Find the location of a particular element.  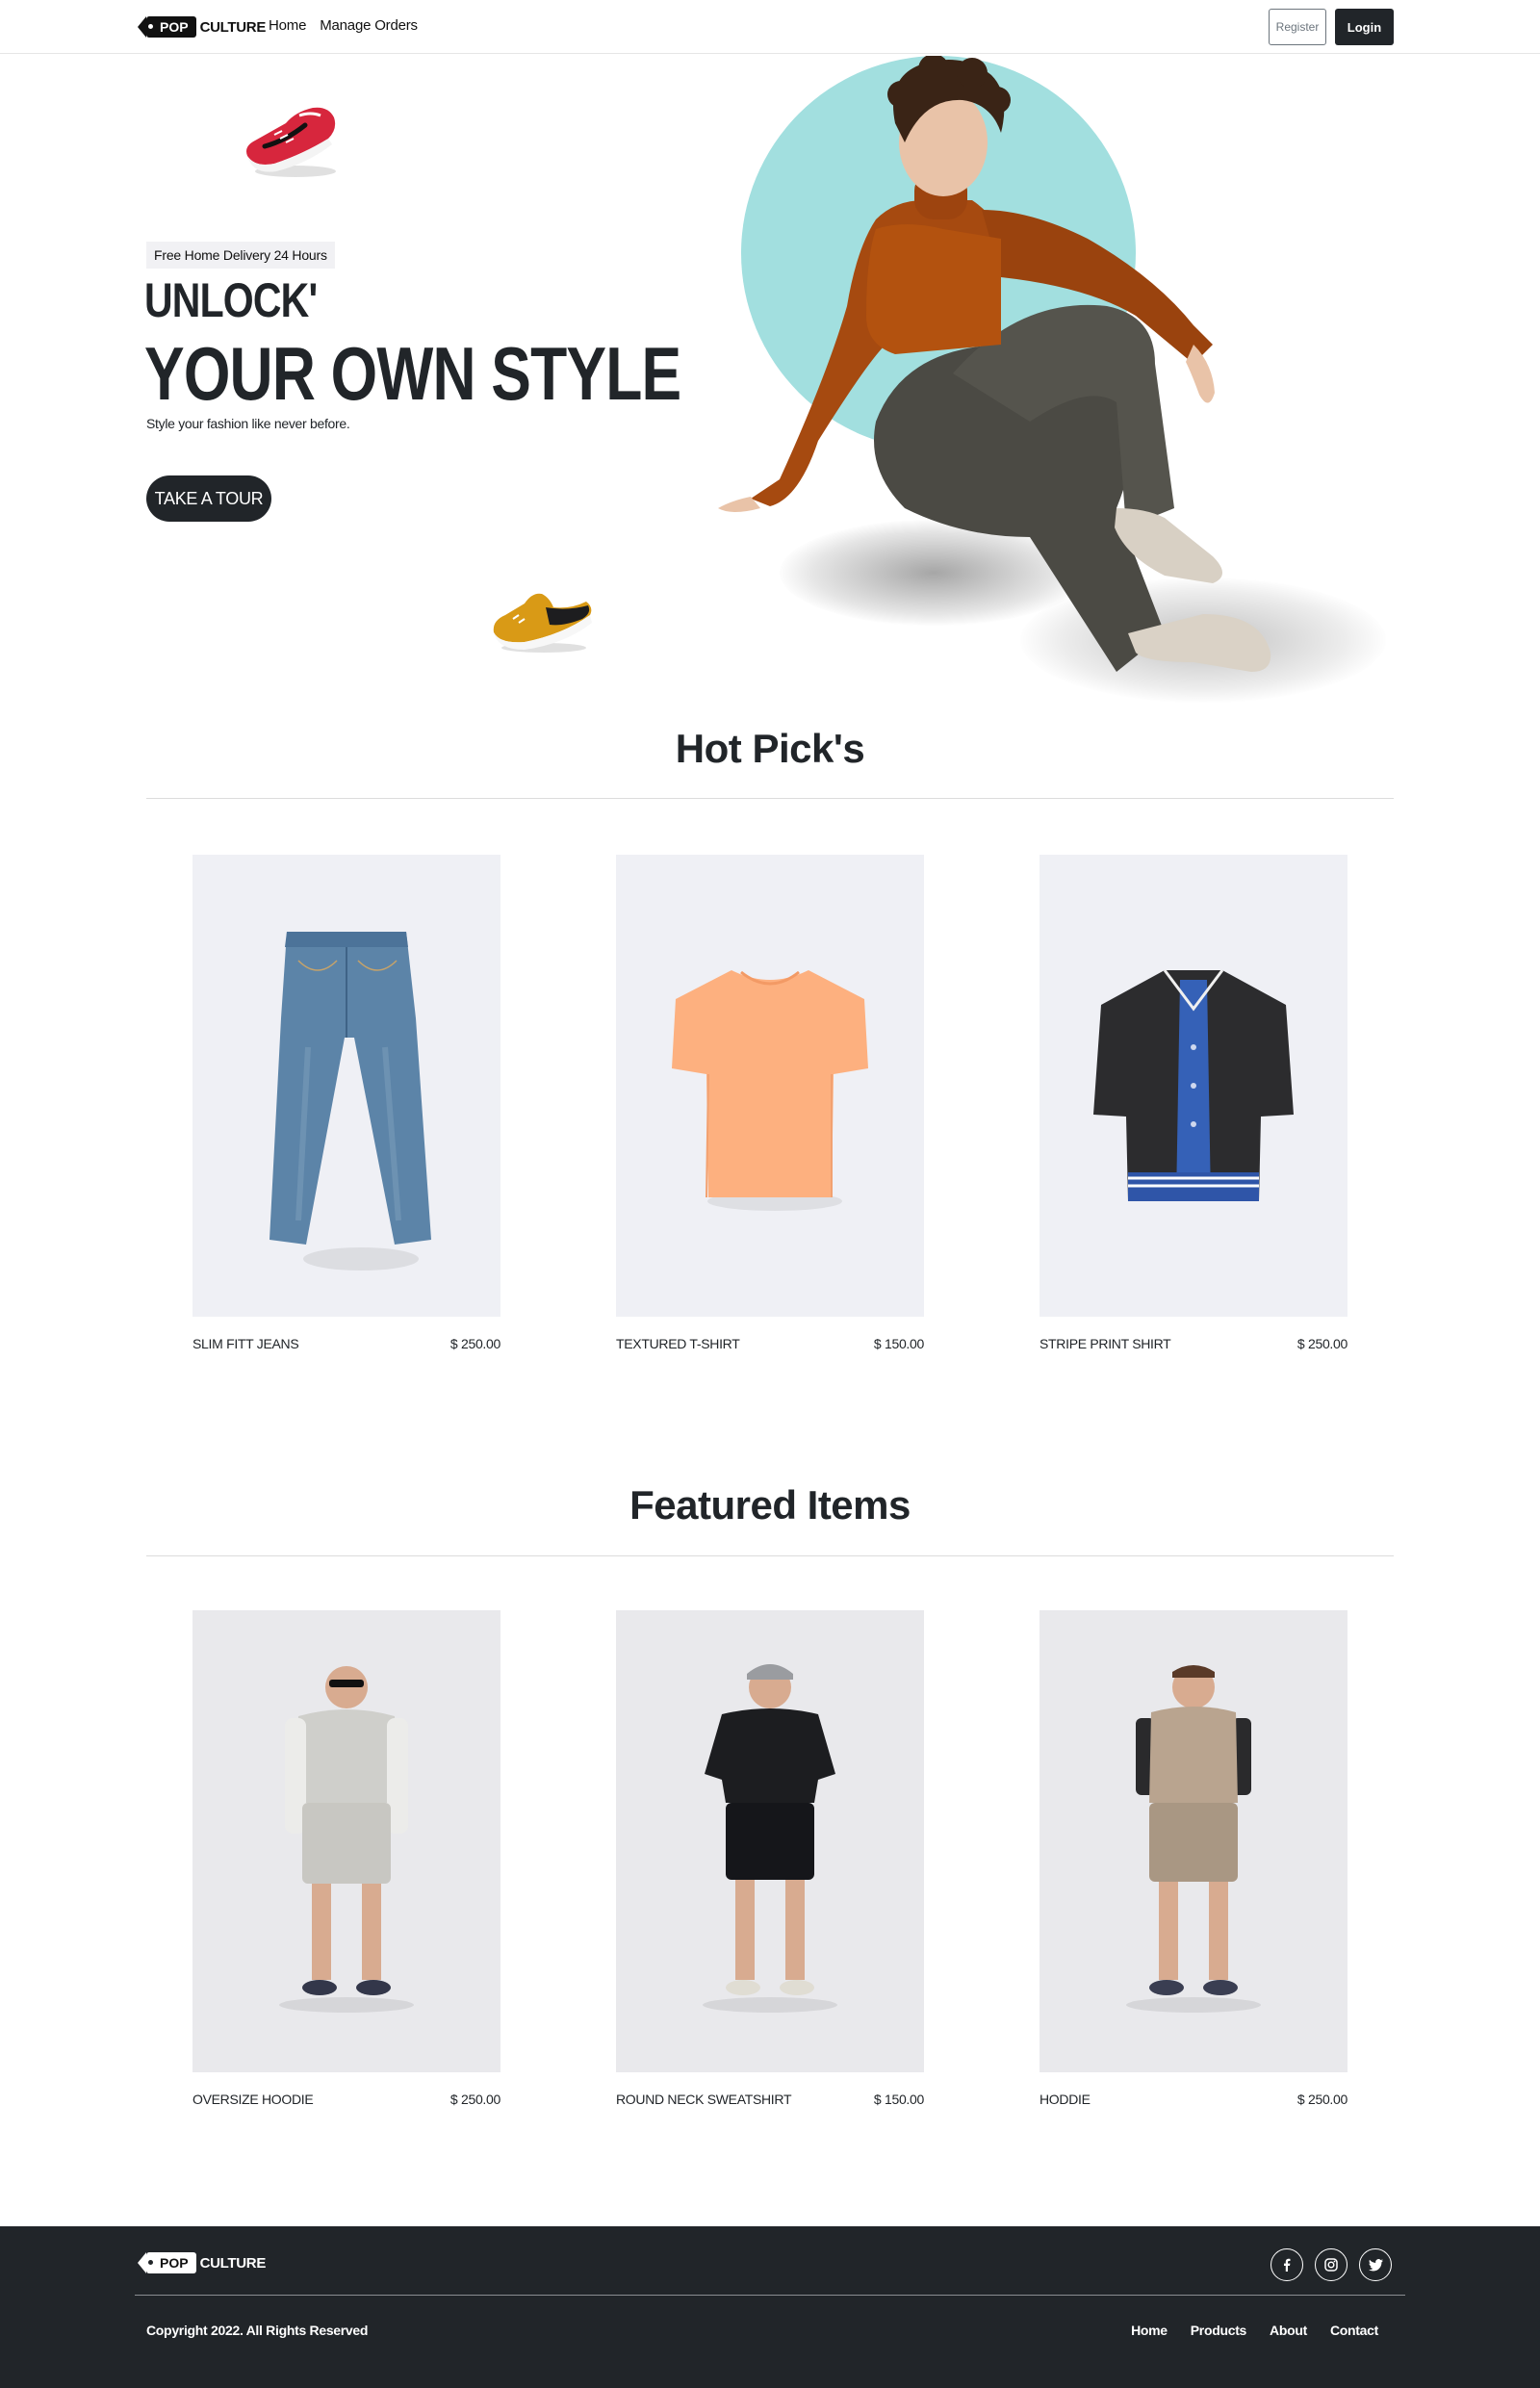

twitter-icon is located at coordinates (1375, 2264).